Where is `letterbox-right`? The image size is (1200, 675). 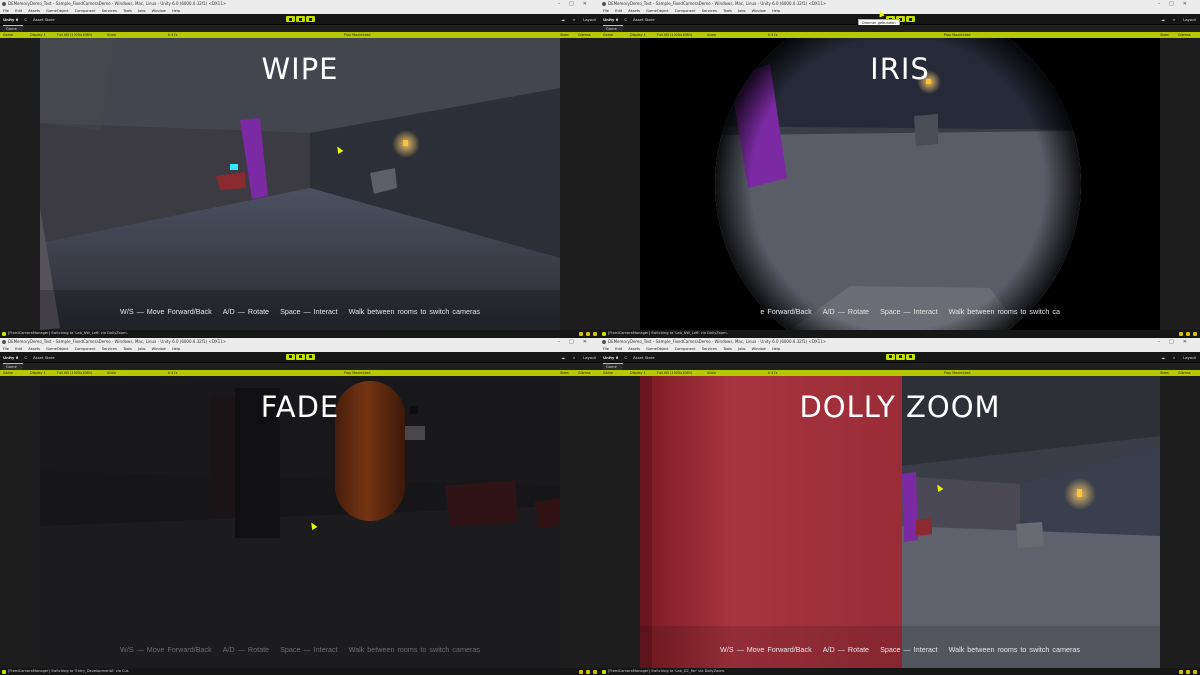
letterbox-right is located at coordinates (1180, 521).